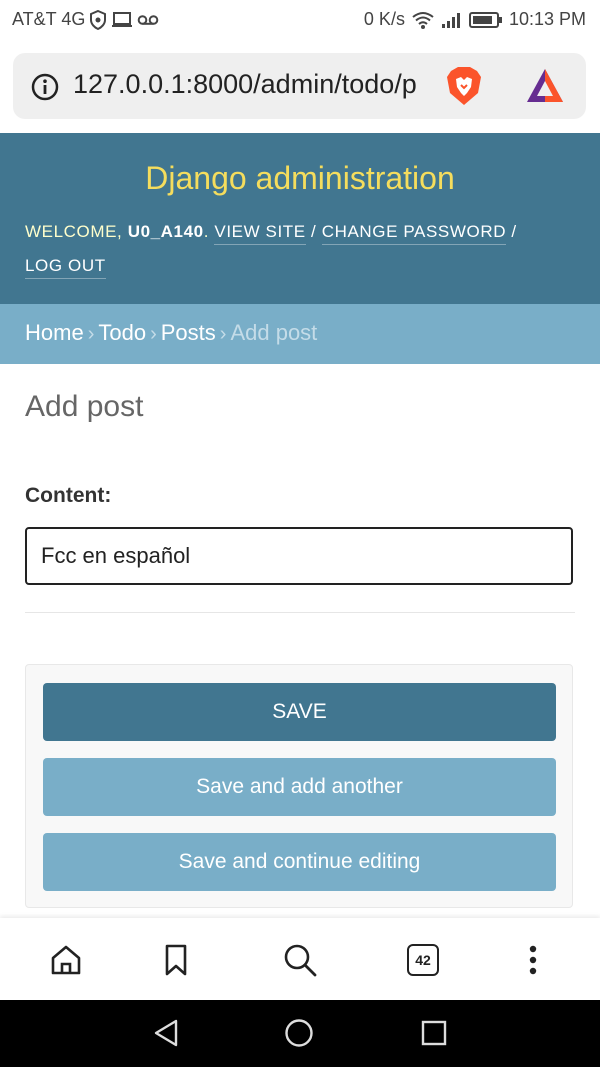  I want to click on status-bar: AT&T 4G 0 K/s 10:13 PM, so click(300, 20).